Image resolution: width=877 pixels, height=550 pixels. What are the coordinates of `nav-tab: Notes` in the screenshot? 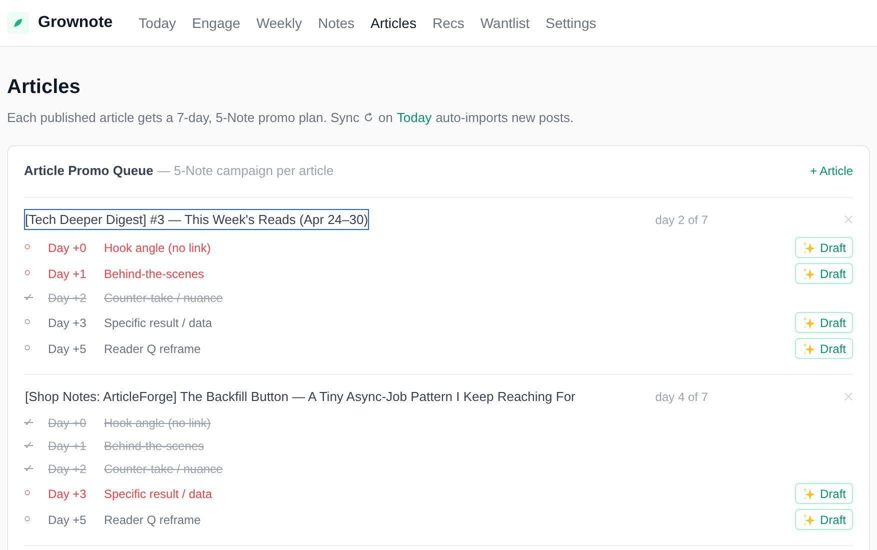 It's located at (336, 23).